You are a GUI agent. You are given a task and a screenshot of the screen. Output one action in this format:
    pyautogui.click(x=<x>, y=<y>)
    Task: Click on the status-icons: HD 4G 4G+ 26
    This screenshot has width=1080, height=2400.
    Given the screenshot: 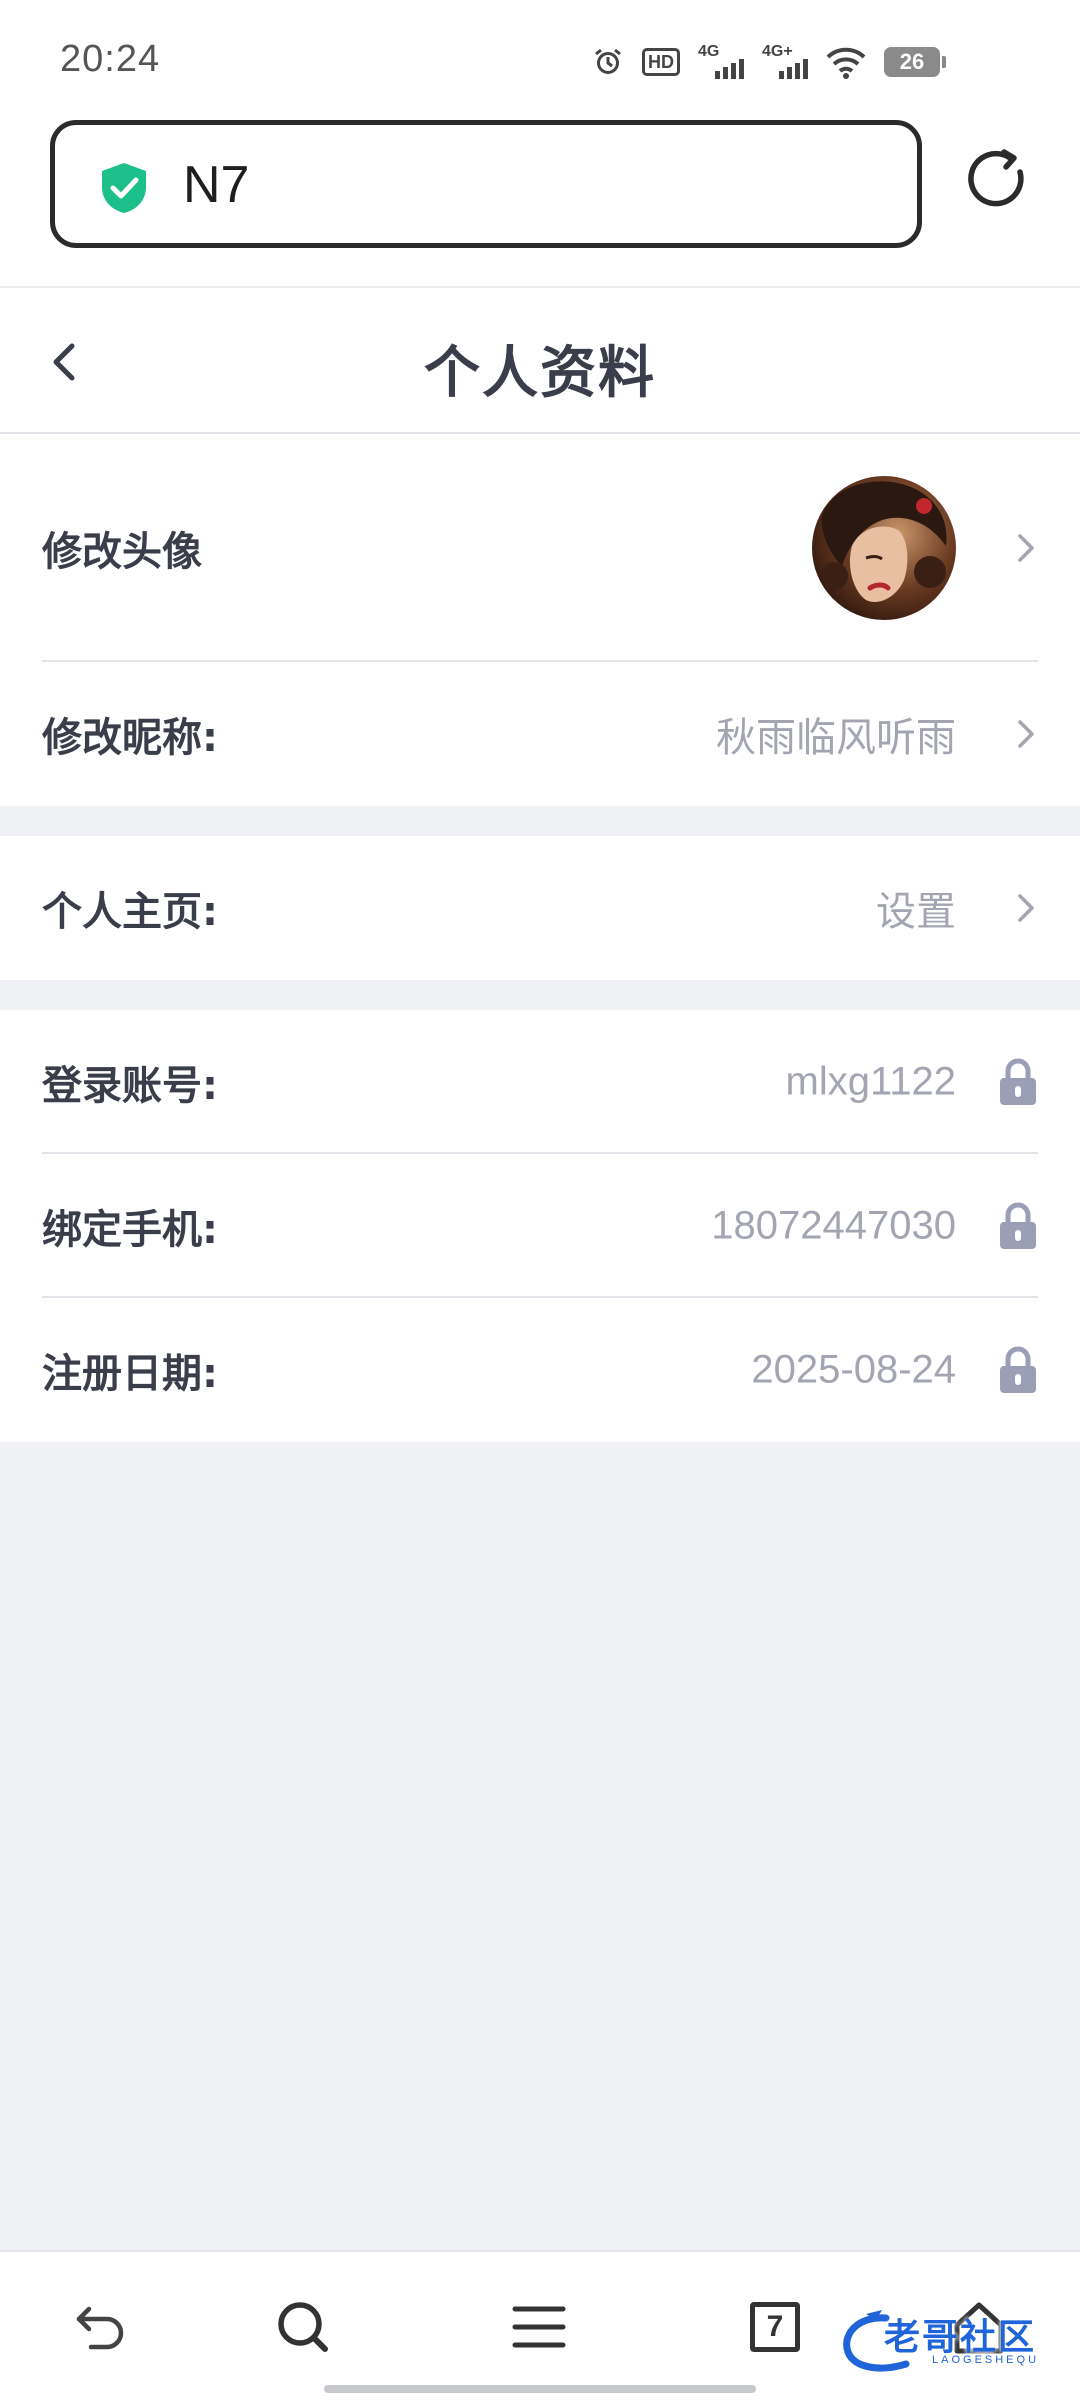 What is the action you would take?
    pyautogui.click(x=769, y=62)
    